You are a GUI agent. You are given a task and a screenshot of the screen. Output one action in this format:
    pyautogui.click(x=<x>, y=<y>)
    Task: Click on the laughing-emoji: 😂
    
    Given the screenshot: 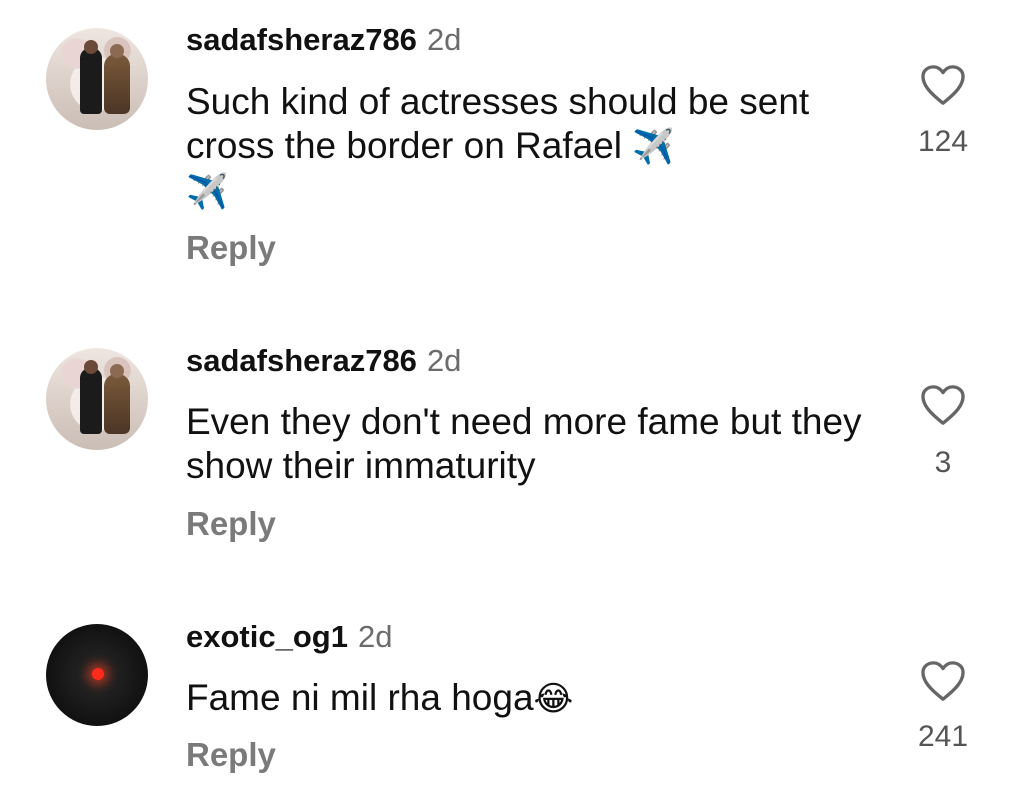 What is the action you would take?
    pyautogui.click(x=553, y=699)
    